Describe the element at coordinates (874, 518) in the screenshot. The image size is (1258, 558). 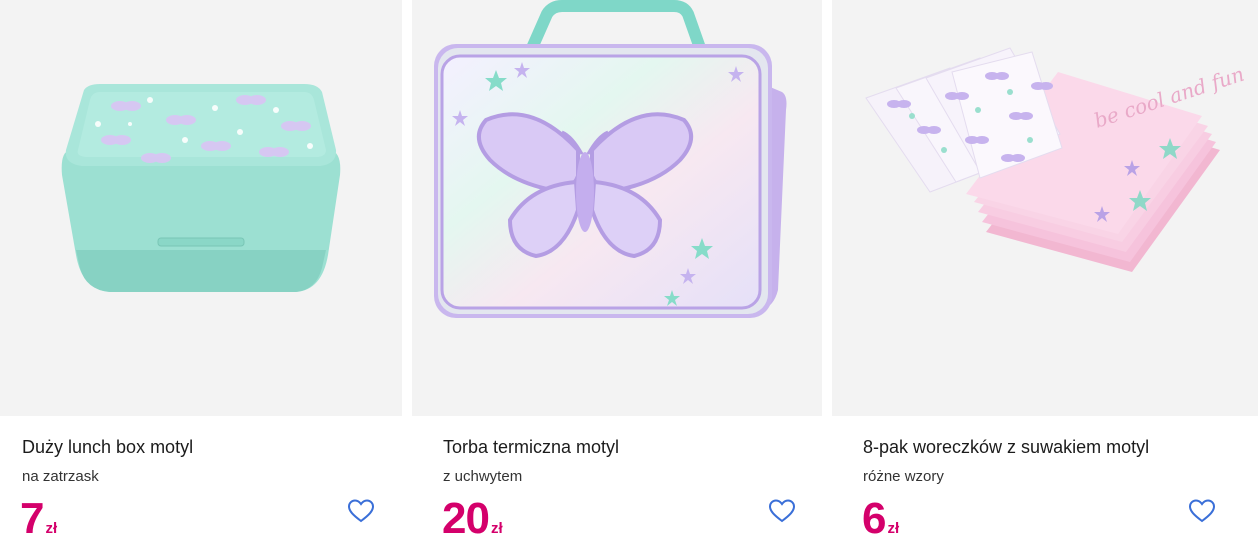
I see `price-amount: 6` at that location.